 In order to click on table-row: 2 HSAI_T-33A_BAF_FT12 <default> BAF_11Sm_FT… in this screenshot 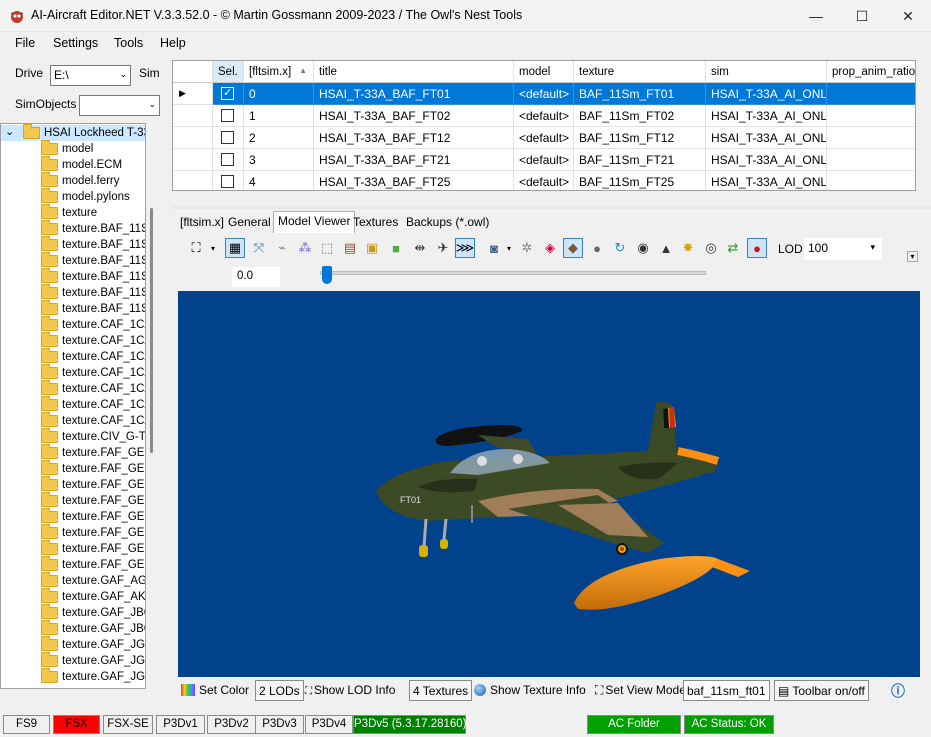, I will do `click(544, 138)`.